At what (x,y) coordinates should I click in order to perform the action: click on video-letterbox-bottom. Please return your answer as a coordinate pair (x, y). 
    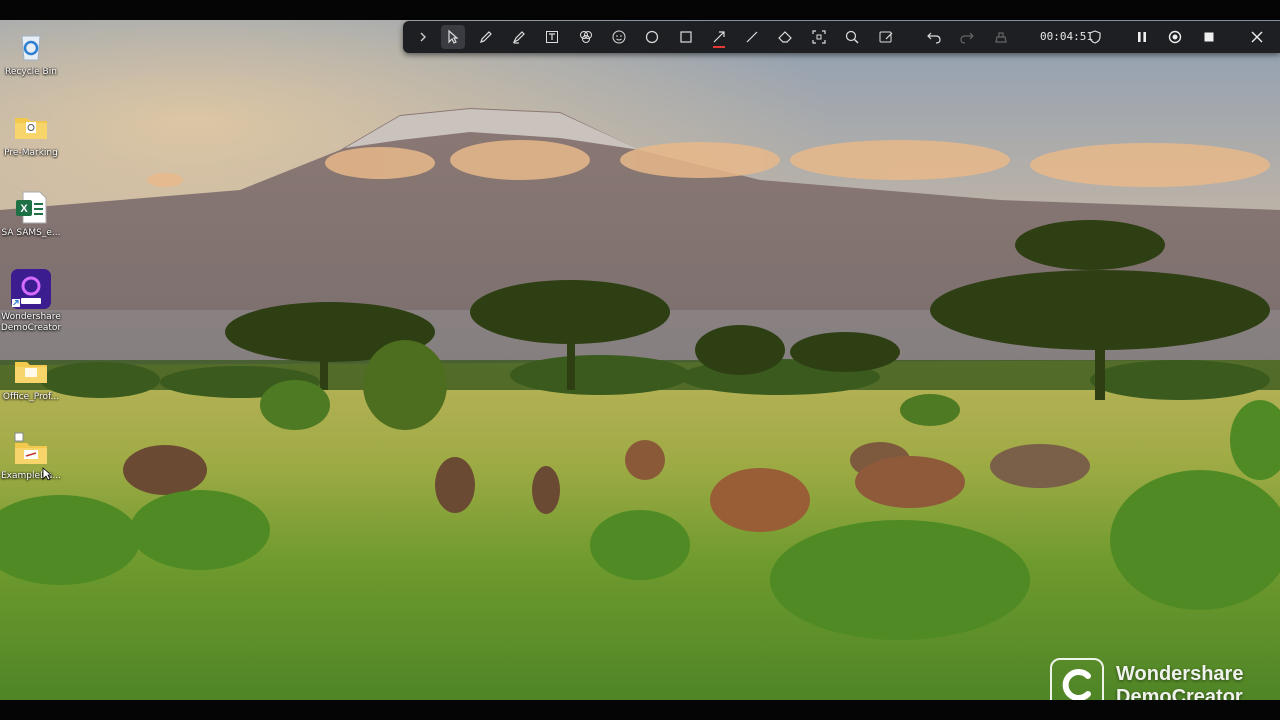
    Looking at the image, I should click on (640, 710).